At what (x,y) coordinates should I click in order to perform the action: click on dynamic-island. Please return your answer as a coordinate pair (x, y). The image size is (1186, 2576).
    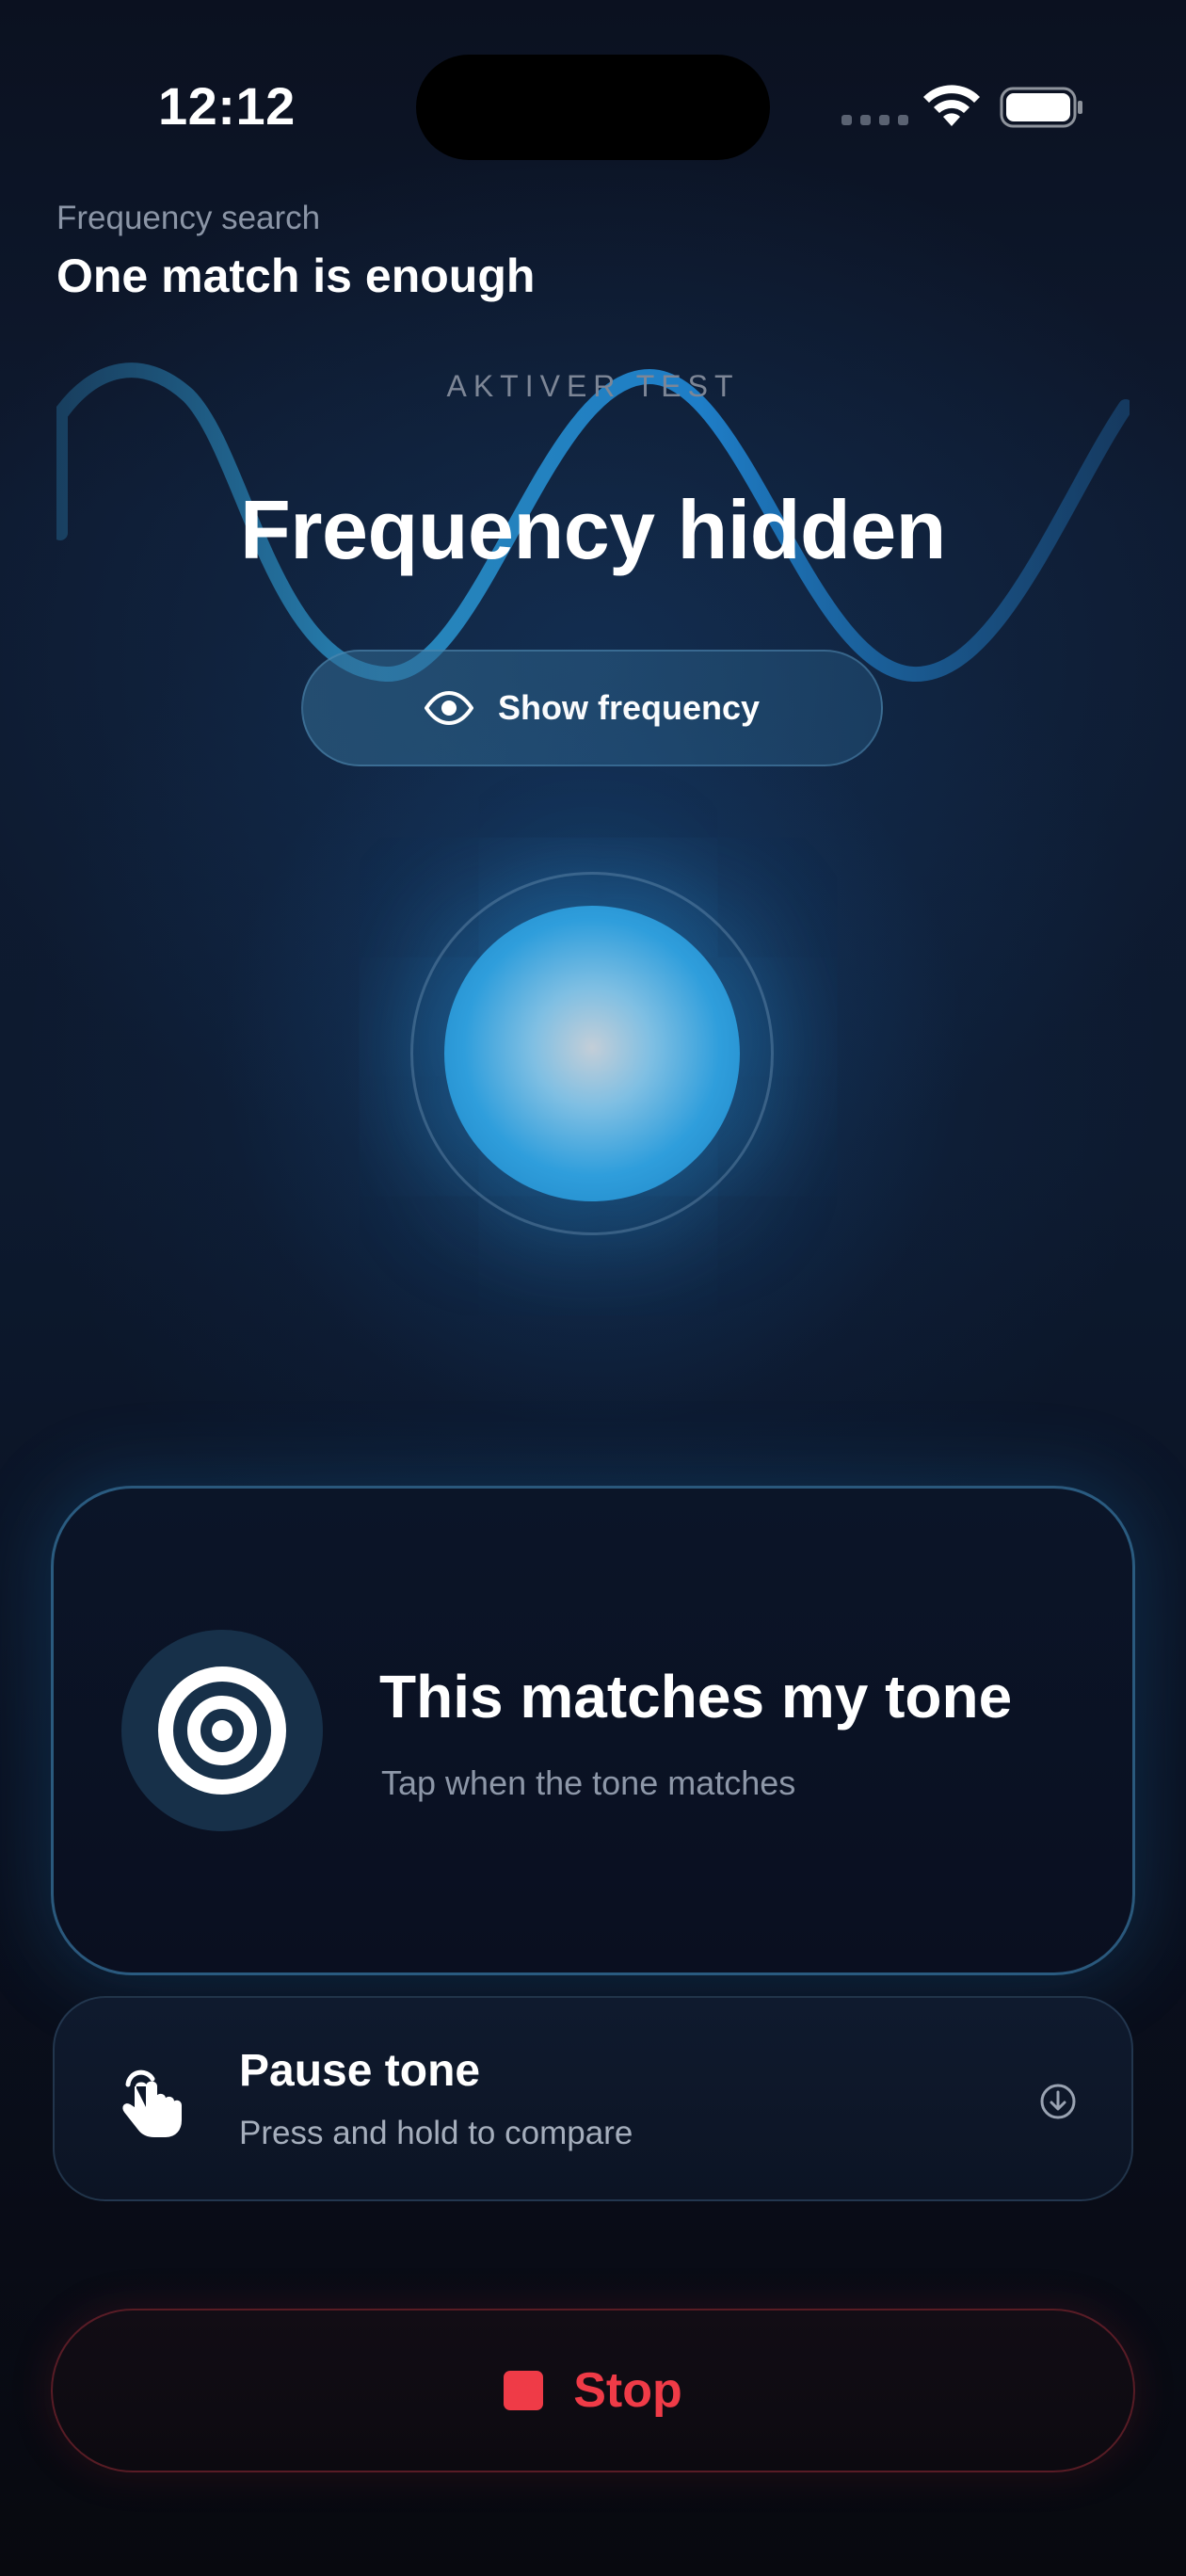
    Looking at the image, I should click on (593, 107).